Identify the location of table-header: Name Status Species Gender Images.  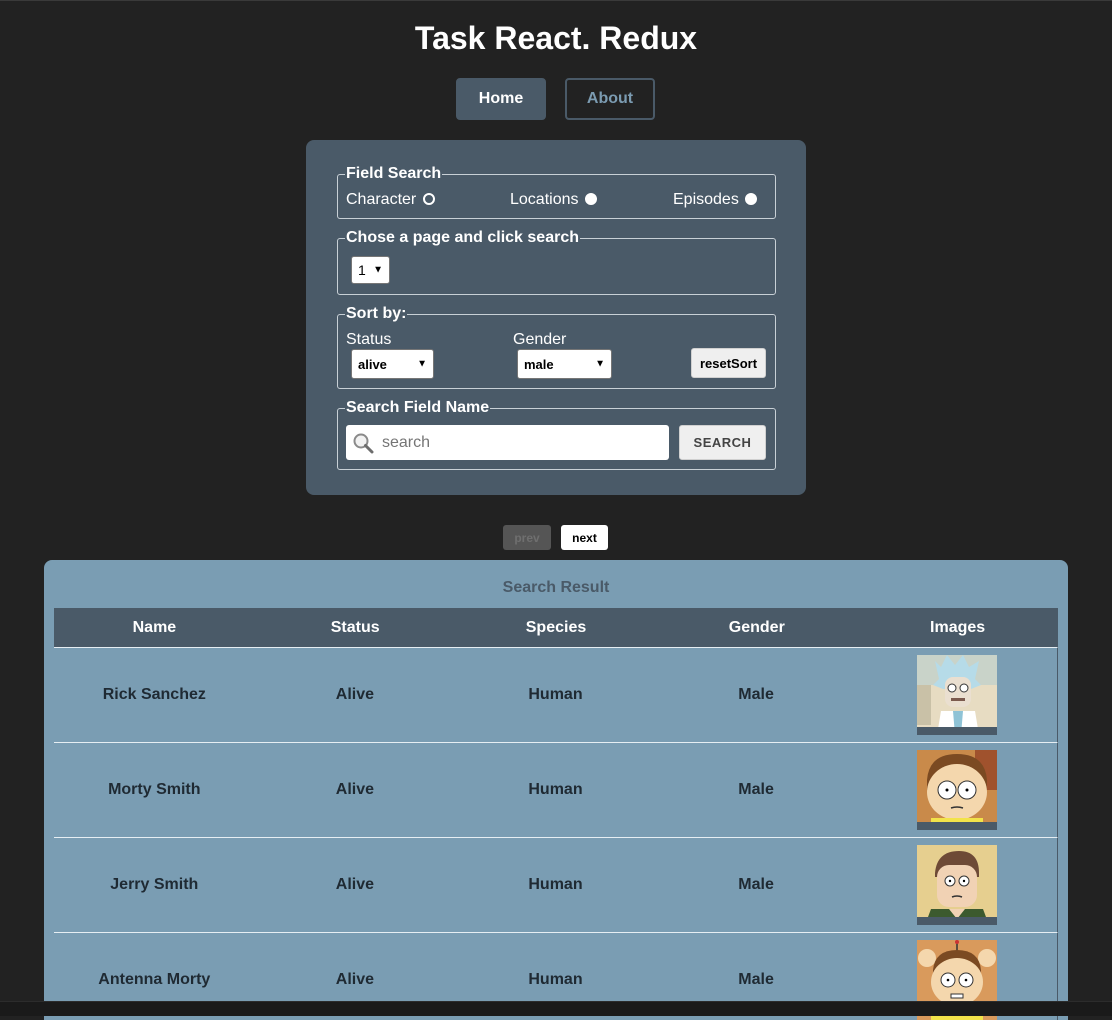
(556, 628).